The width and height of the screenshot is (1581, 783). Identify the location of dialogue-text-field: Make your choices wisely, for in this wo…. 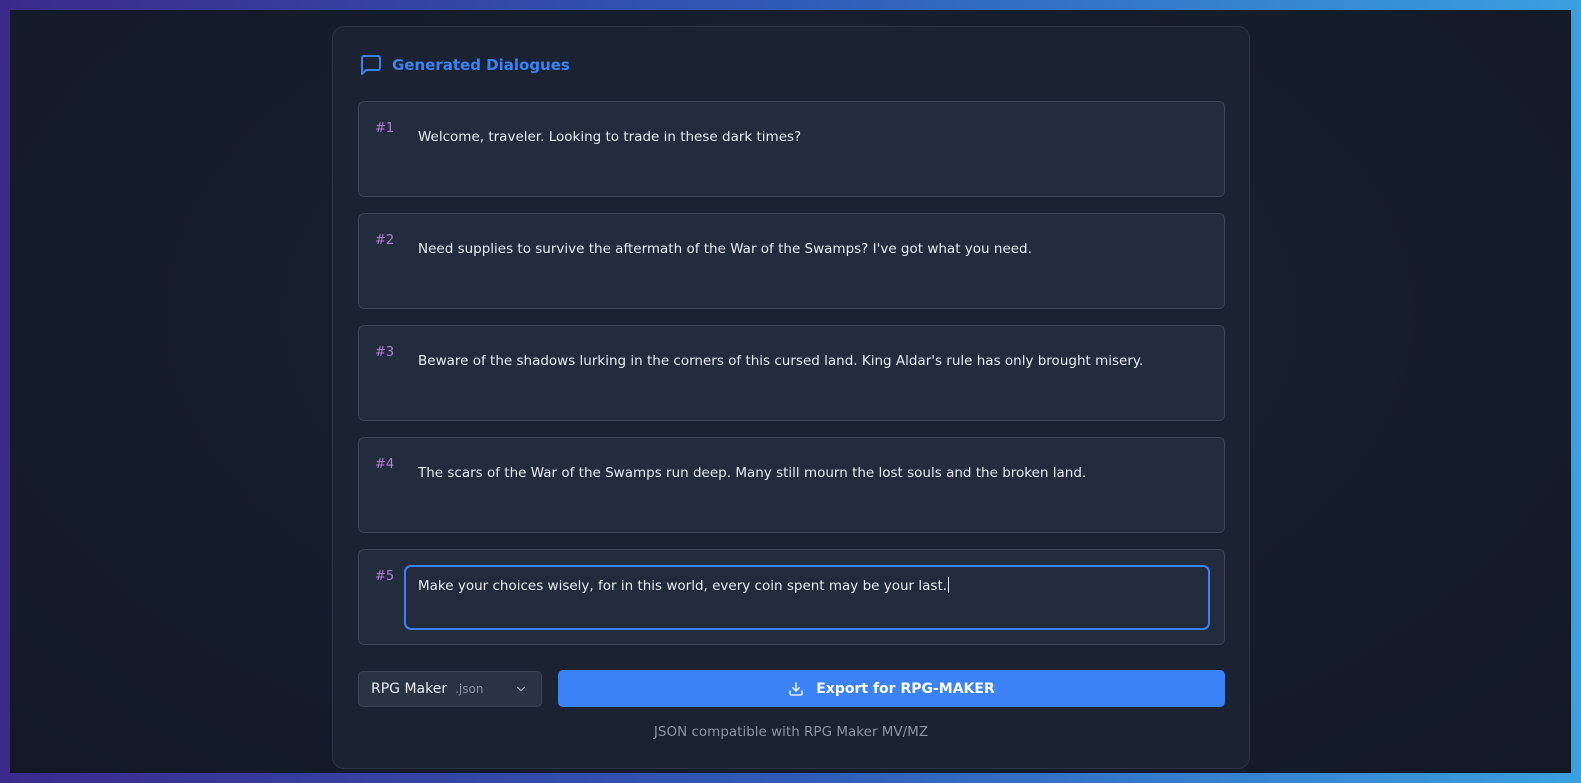
(807, 597).